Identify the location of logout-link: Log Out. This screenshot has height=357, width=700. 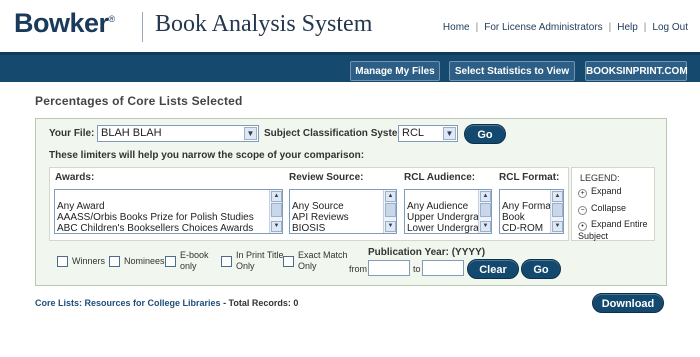
(670, 27).